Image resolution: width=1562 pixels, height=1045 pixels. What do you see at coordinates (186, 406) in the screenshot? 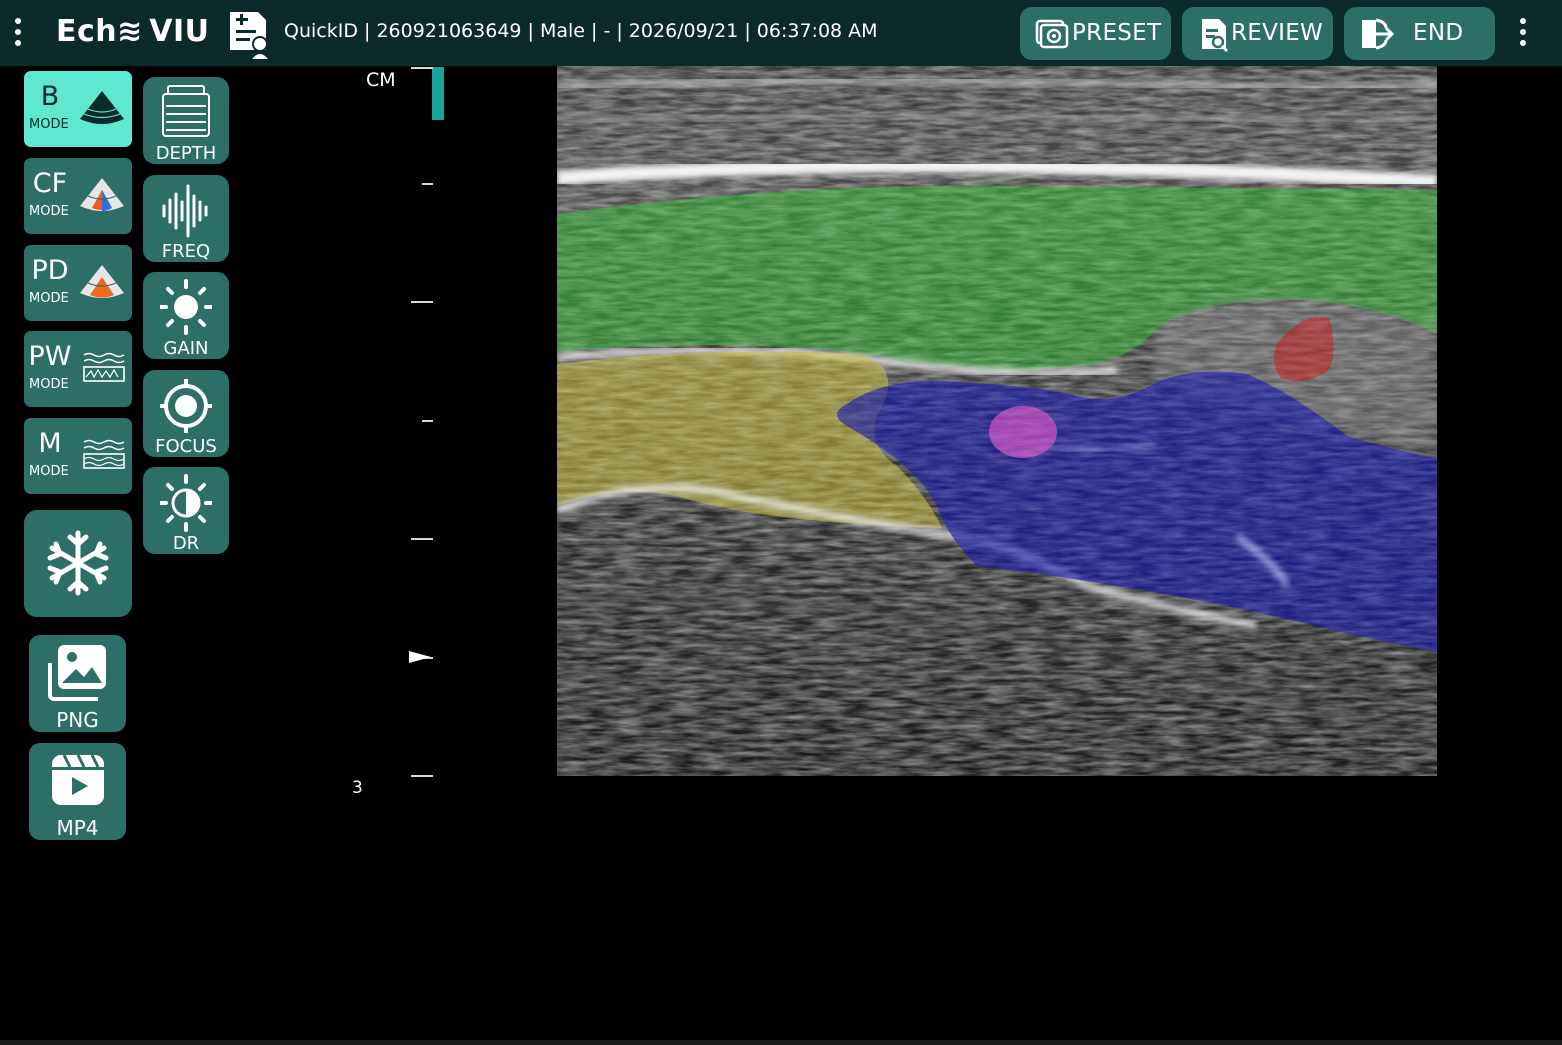
I see `focus-target-icon` at bounding box center [186, 406].